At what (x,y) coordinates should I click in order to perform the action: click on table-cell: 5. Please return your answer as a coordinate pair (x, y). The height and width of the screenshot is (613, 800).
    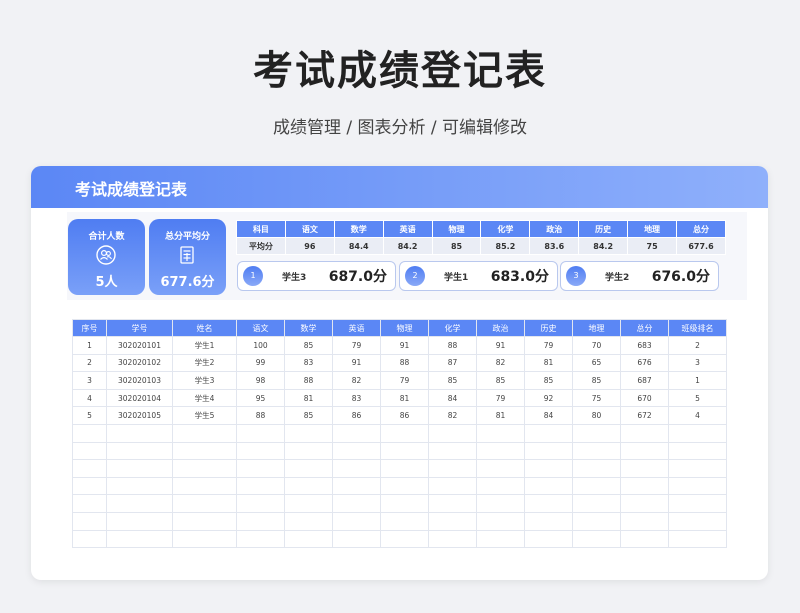
    Looking at the image, I should click on (89, 415).